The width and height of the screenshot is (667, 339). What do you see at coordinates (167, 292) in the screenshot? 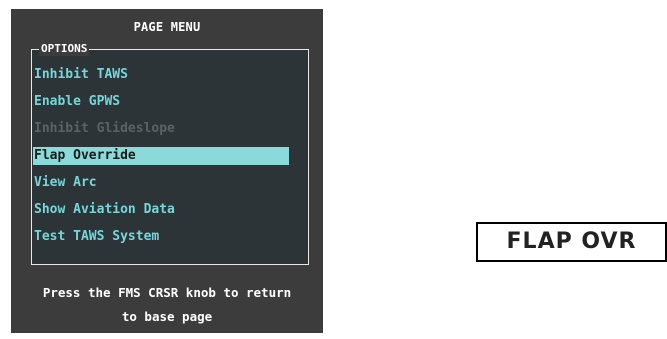
I see `help-text-line-1: Press the FMS CRSR knob to return` at bounding box center [167, 292].